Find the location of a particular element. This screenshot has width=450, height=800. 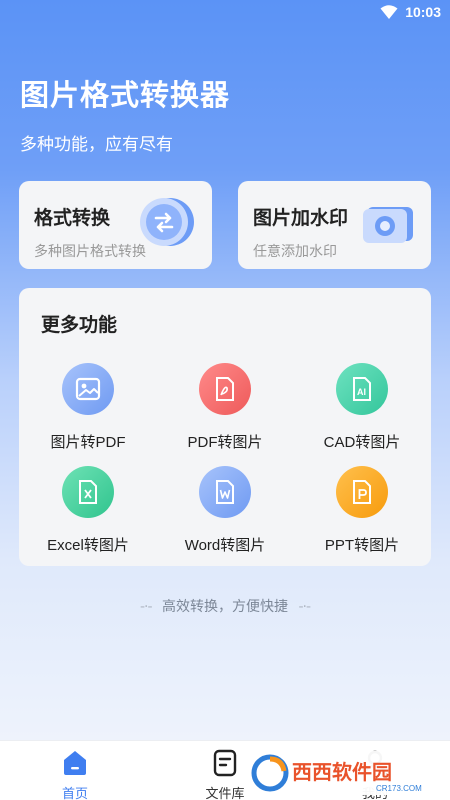

format-convert-card: 格式转换 多种图片格式转换 is located at coordinates (115, 225).